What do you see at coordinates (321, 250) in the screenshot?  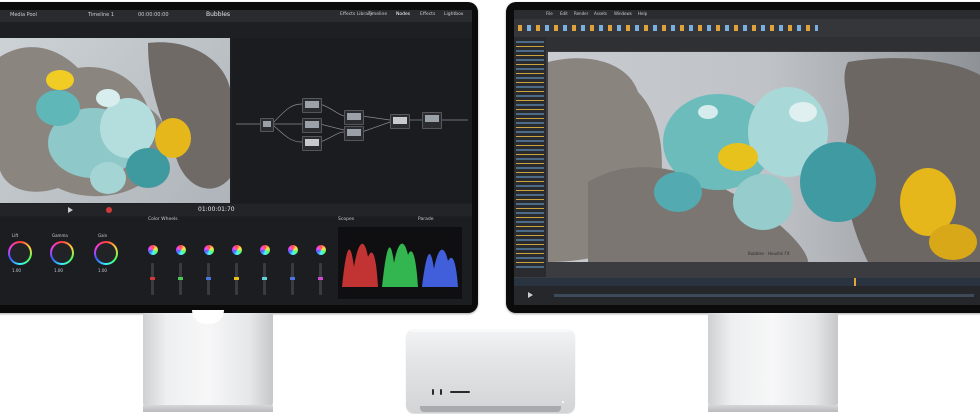 I see `hue-dial-magenta` at bounding box center [321, 250].